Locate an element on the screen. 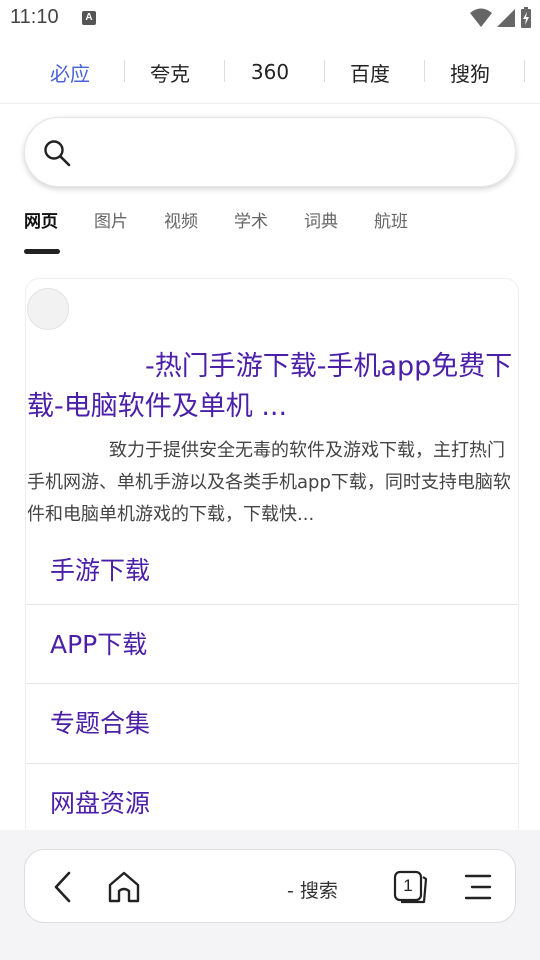 The height and width of the screenshot is (960, 540). search-box is located at coordinates (270, 152).